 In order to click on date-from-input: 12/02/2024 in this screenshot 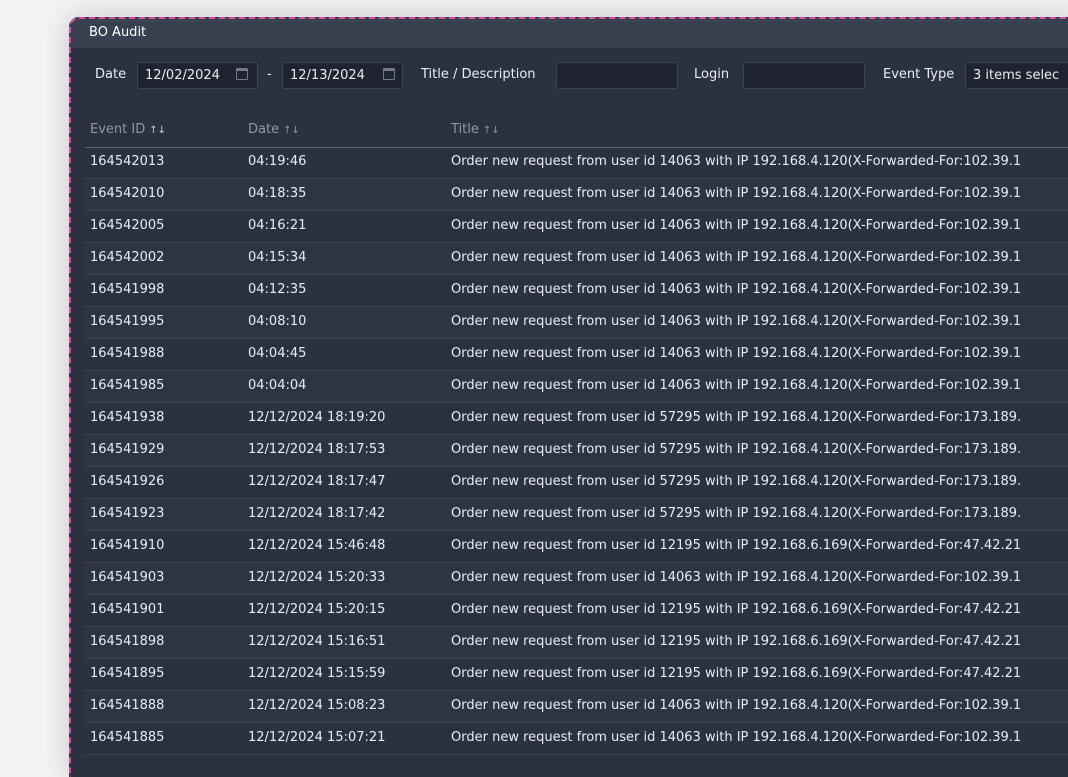, I will do `click(197, 75)`.